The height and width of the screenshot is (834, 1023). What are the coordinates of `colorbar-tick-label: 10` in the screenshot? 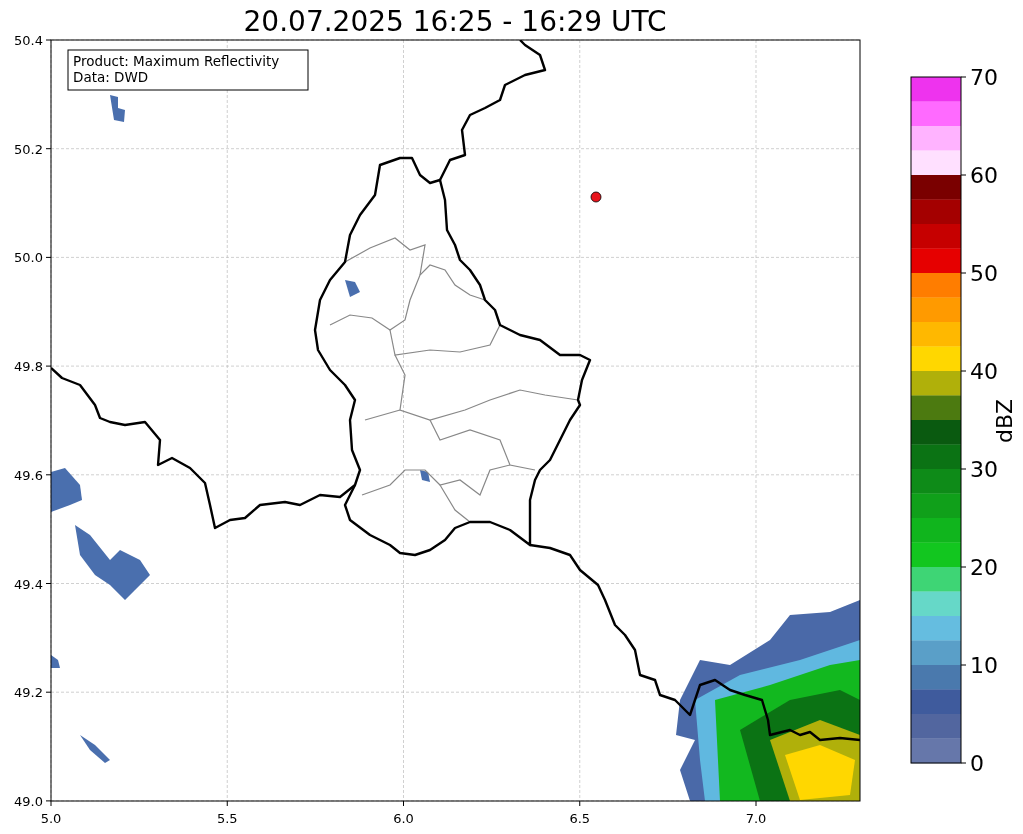 It's located at (984, 665).